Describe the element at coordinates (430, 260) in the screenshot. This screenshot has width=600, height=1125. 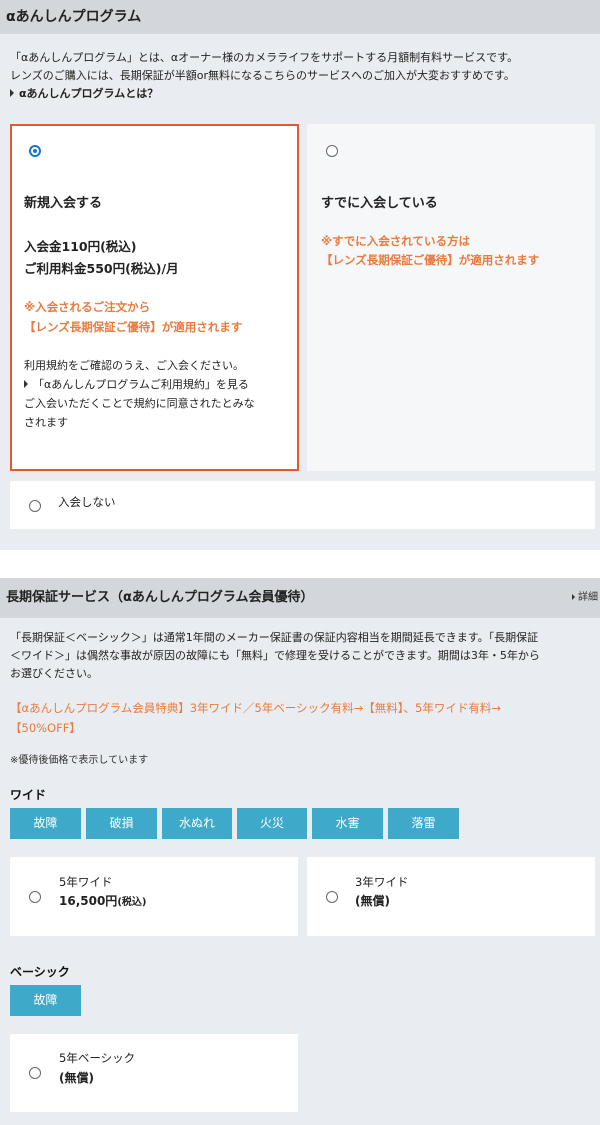
I see `existing-member-note-2: 【レンズ長期保証ご優待】が適用されます` at that location.